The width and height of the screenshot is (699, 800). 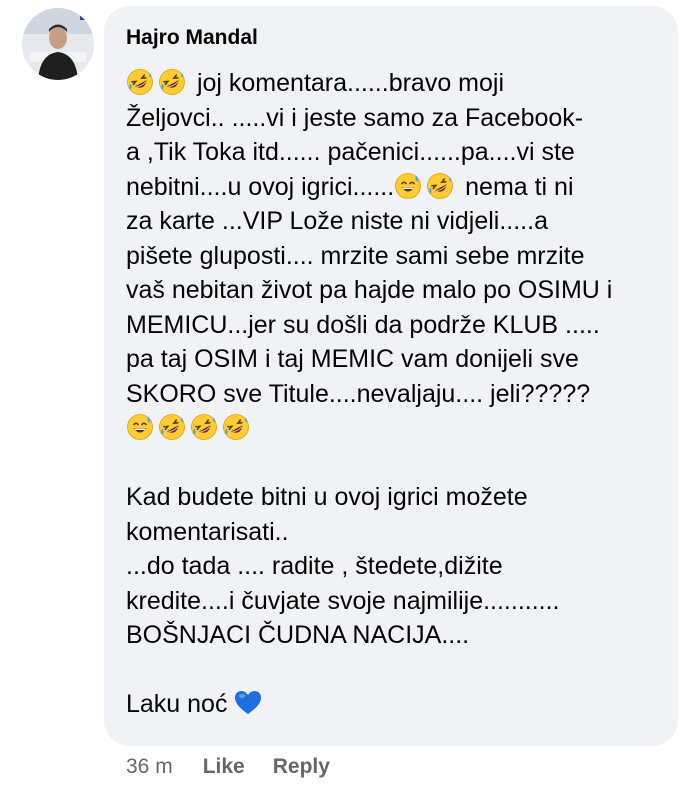 I want to click on comment-line-text: pa taj OSIM i taj MEMIC vam donijeli sve, so click(x=352, y=359).